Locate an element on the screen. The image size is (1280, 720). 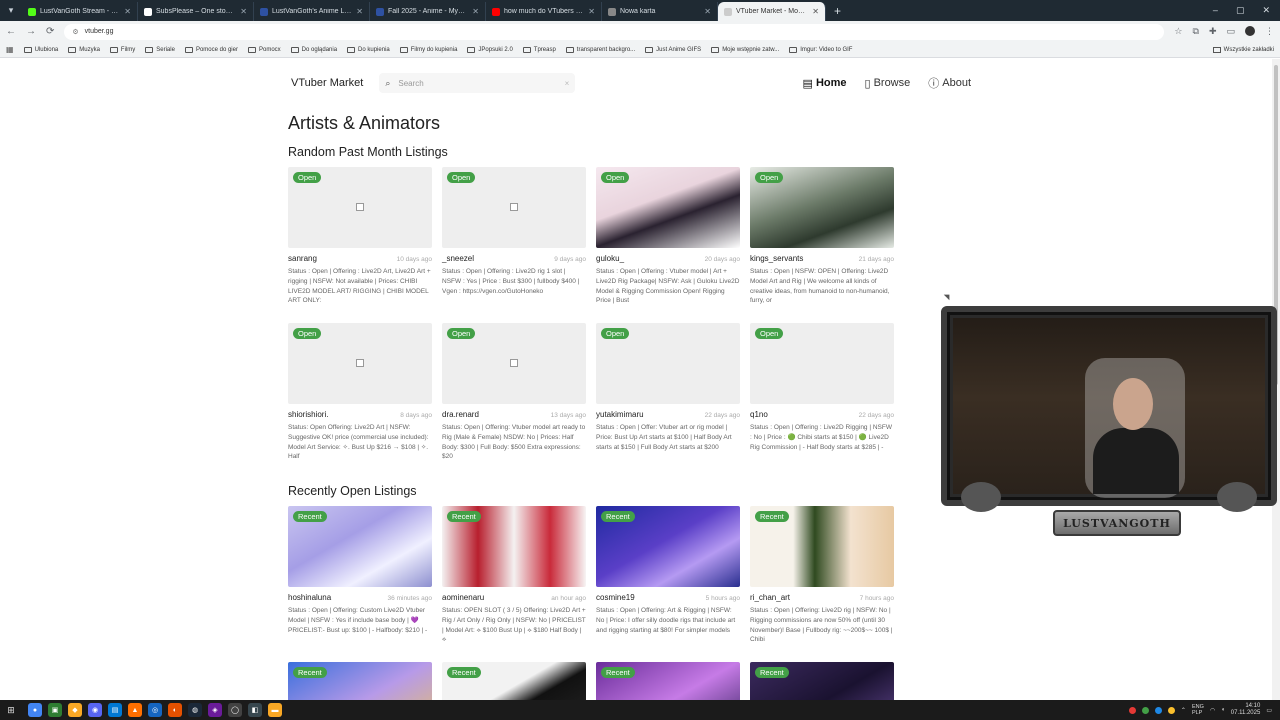
artist-name: cosmine19 is located at coordinates (615, 597).